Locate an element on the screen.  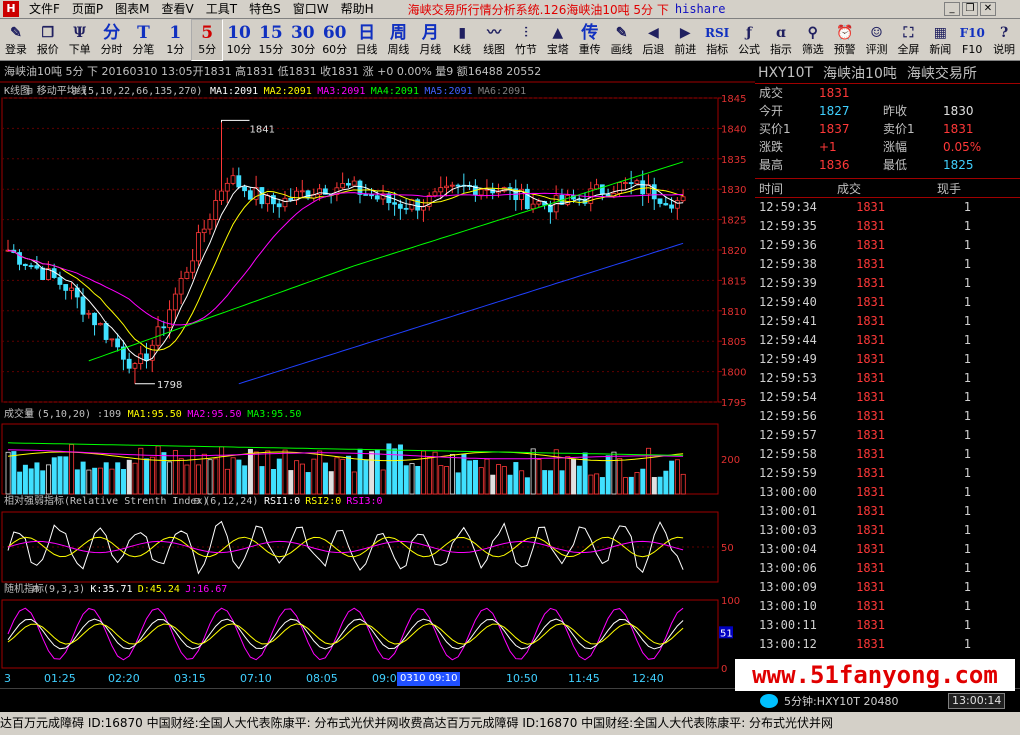
tick-time: 12:59:53 is located at coordinates (788, 378).